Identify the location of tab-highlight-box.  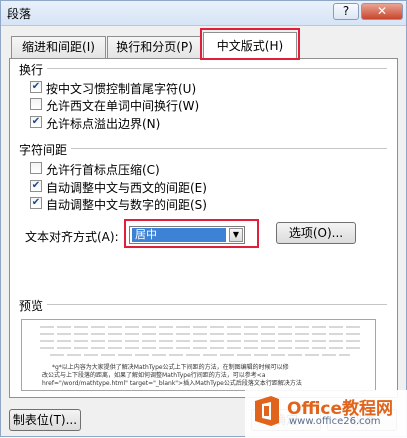
(250, 44).